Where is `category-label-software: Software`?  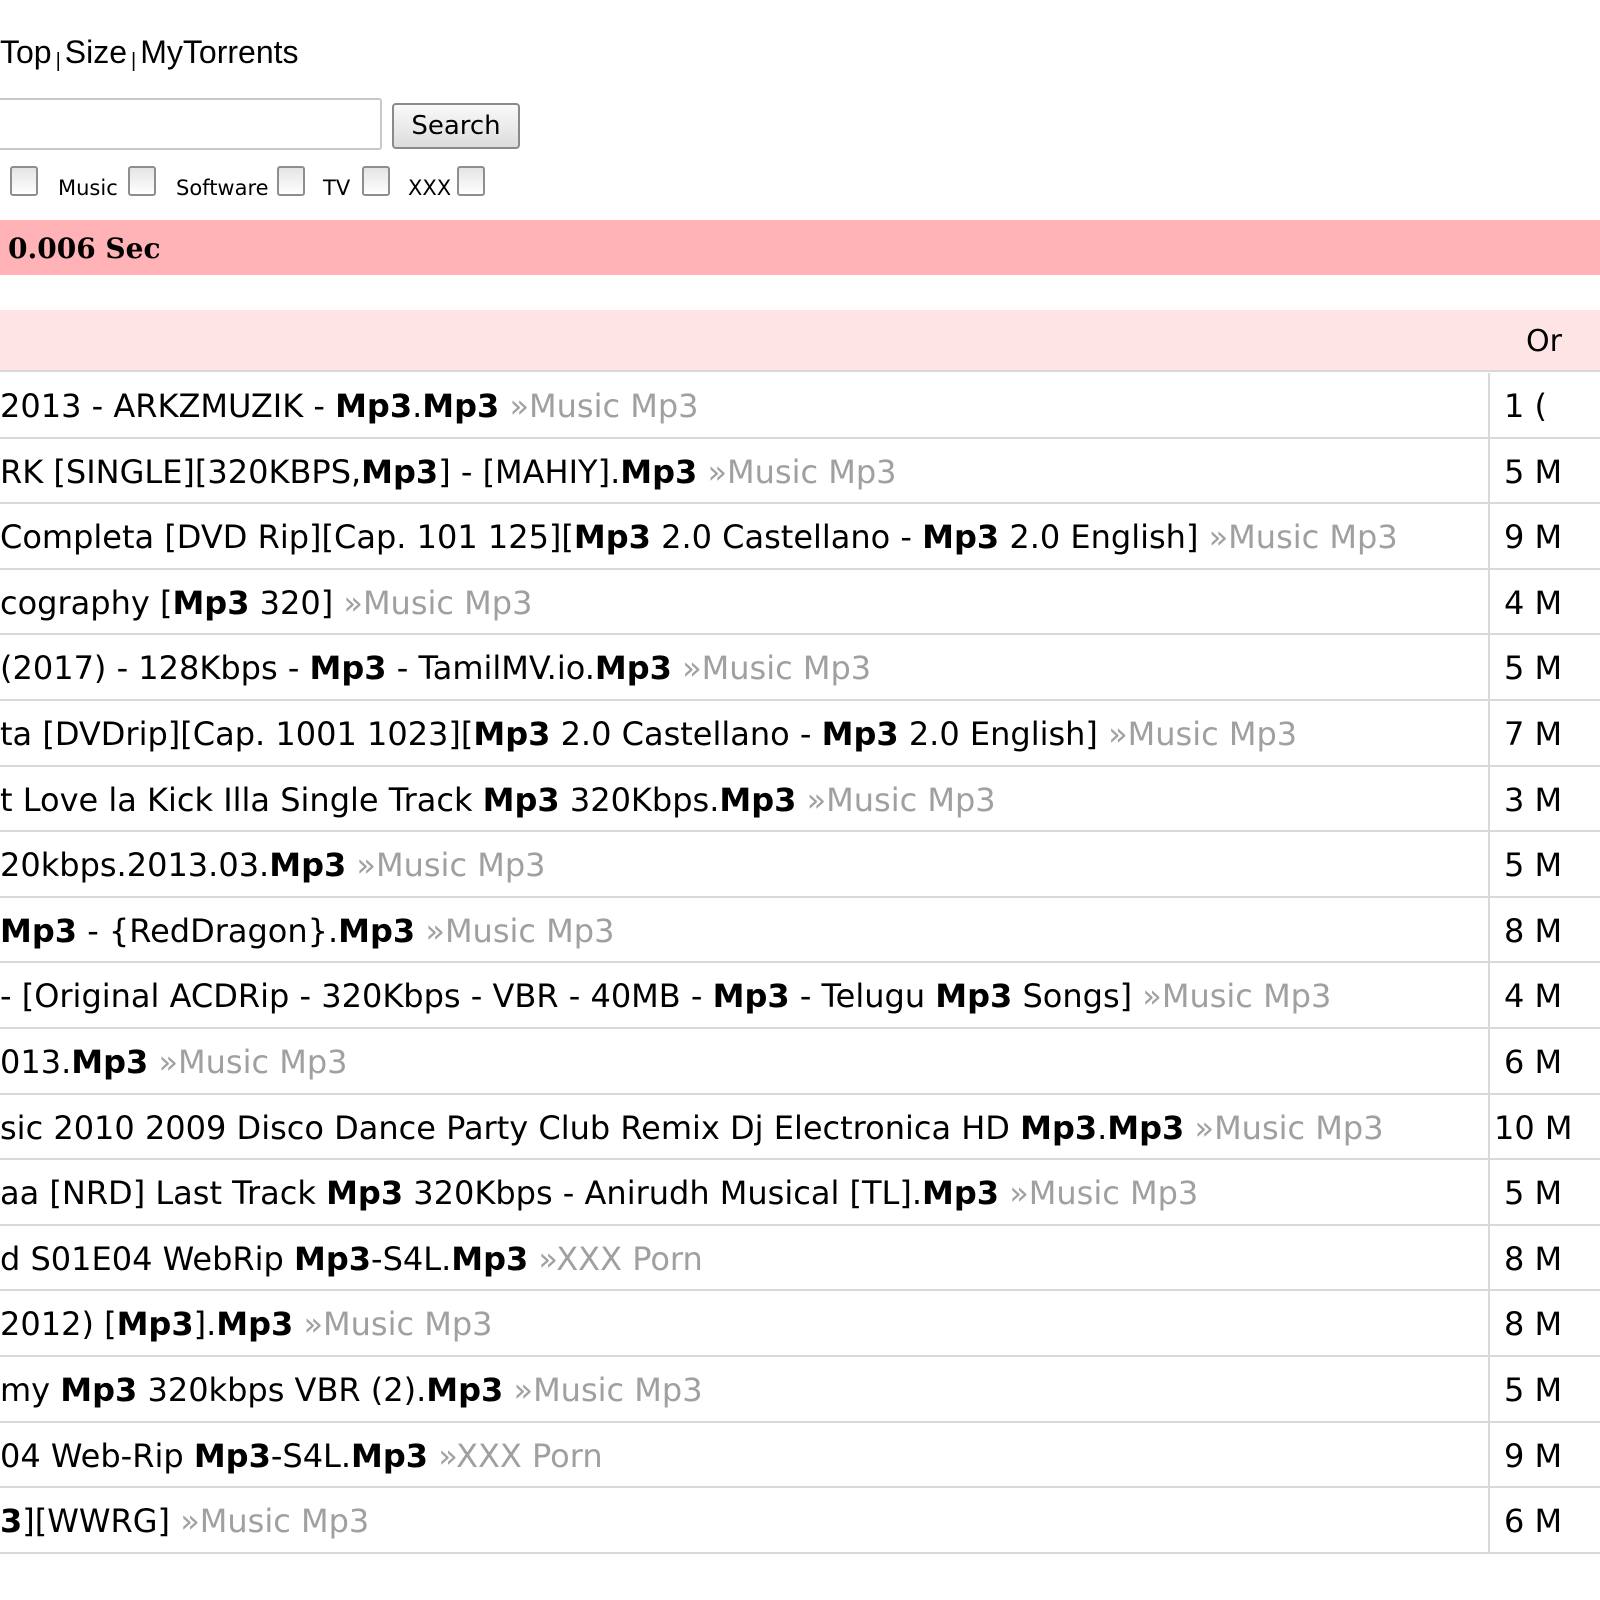 category-label-software: Software is located at coordinates (222, 188).